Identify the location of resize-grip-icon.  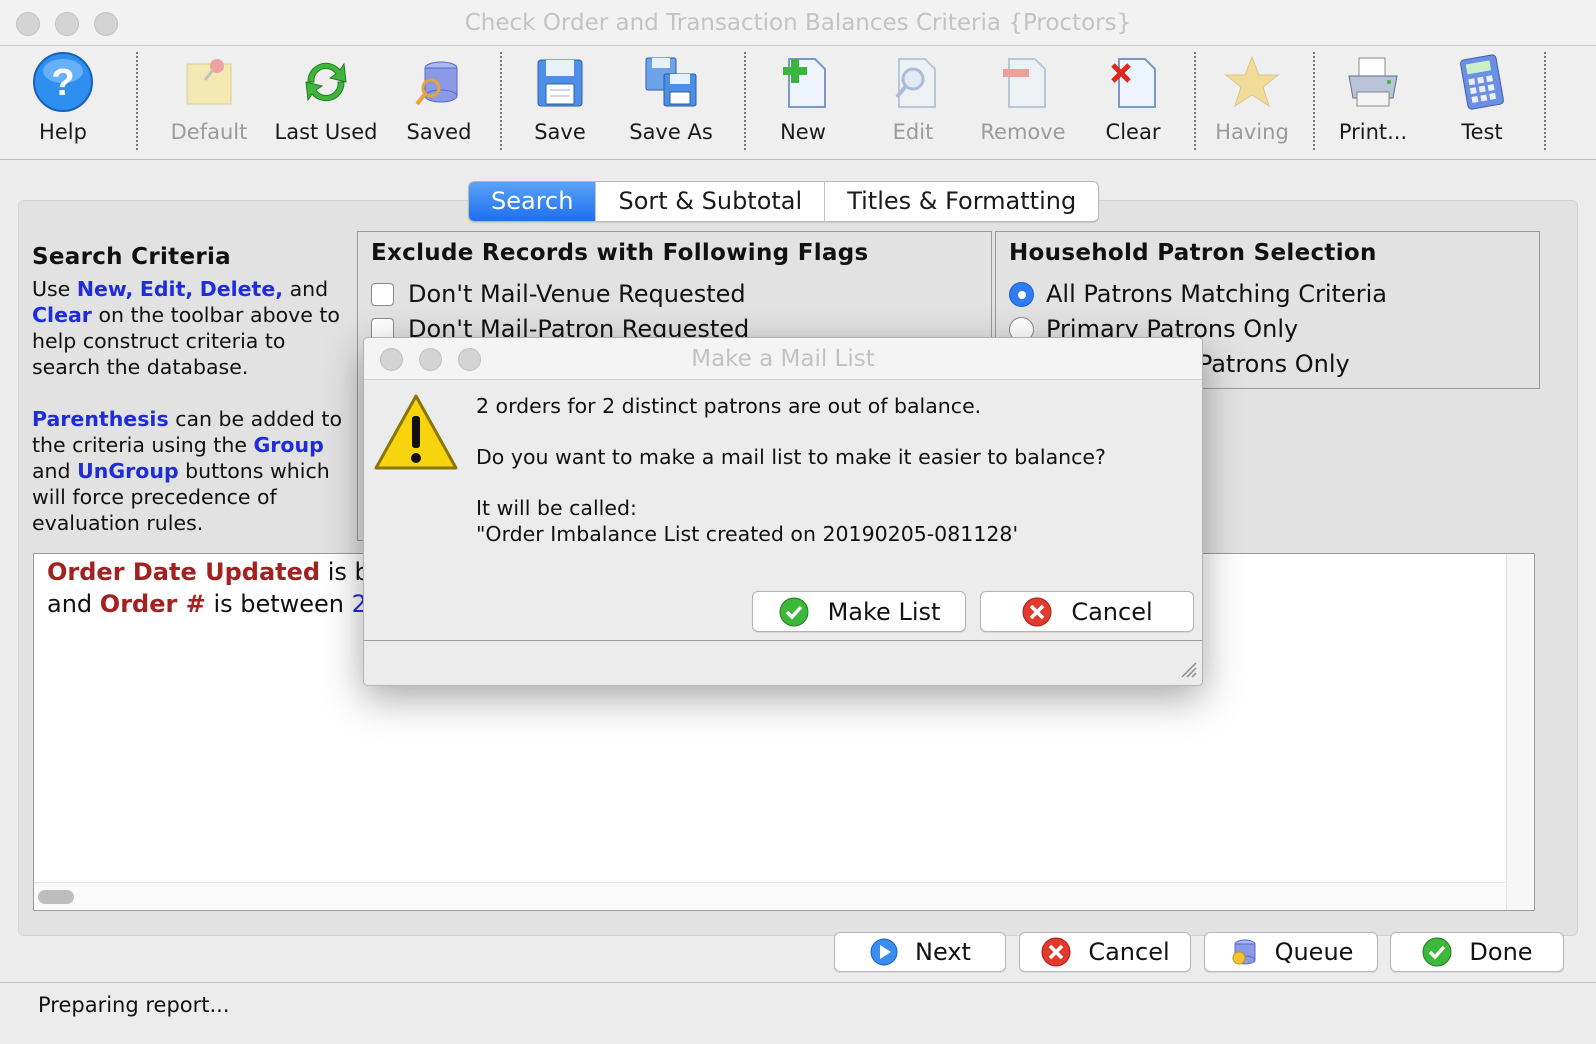
(1188, 671).